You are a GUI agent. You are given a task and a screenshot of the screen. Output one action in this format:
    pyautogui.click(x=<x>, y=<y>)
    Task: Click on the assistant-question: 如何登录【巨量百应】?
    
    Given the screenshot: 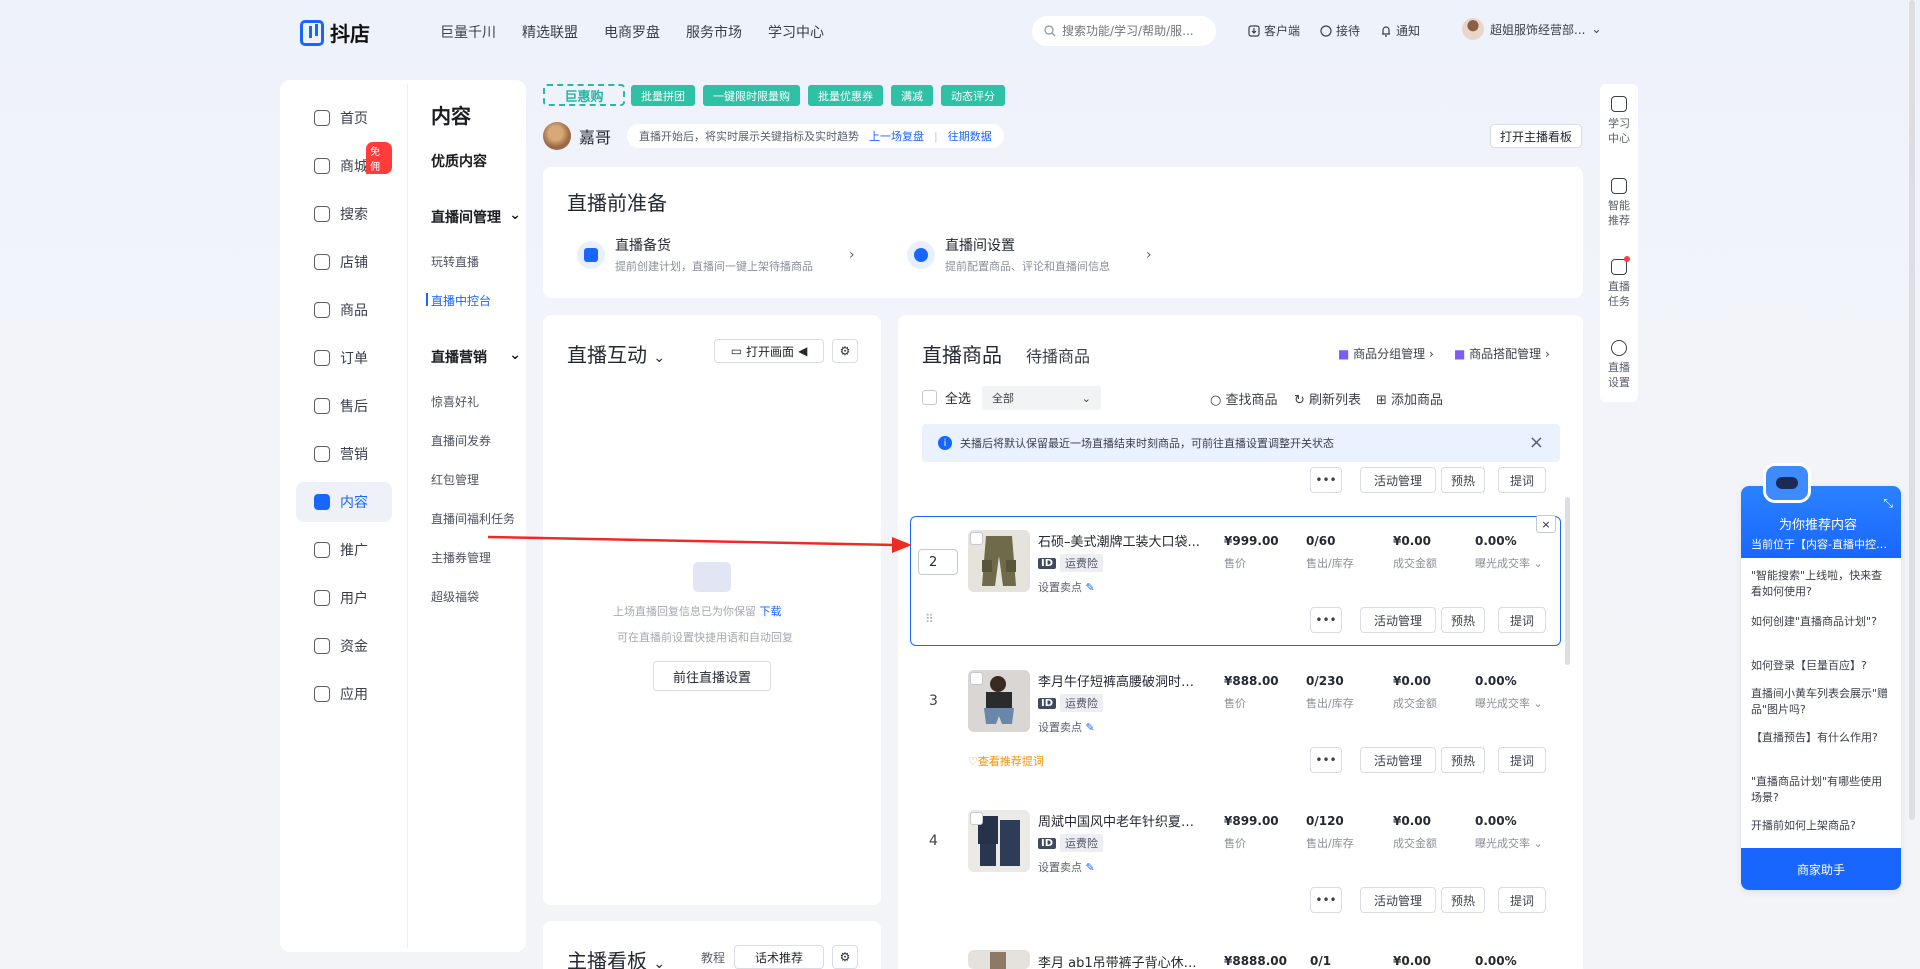 What is the action you would take?
    pyautogui.click(x=1822, y=666)
    